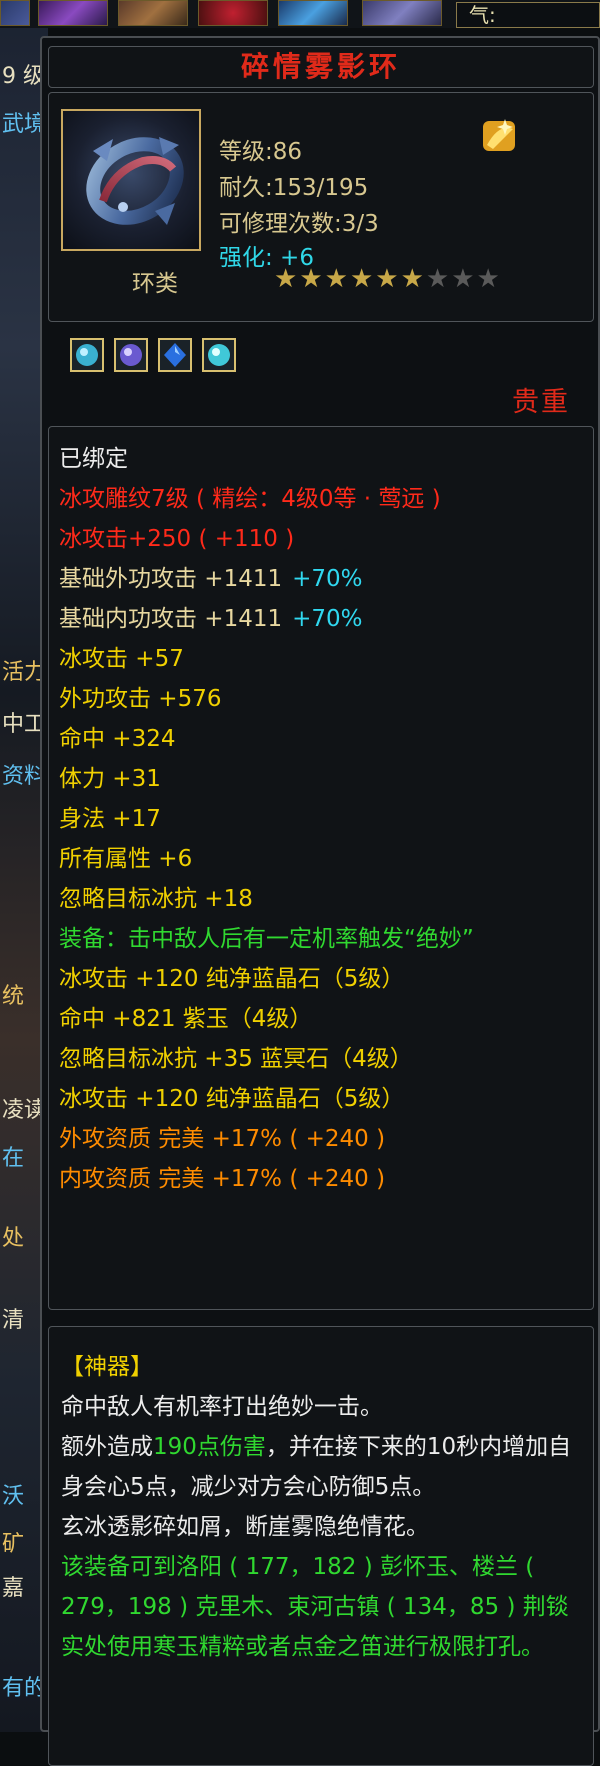 Image resolution: width=600 pixels, height=1766 pixels. I want to click on top-skill-bar: 气:, so click(300, 14).